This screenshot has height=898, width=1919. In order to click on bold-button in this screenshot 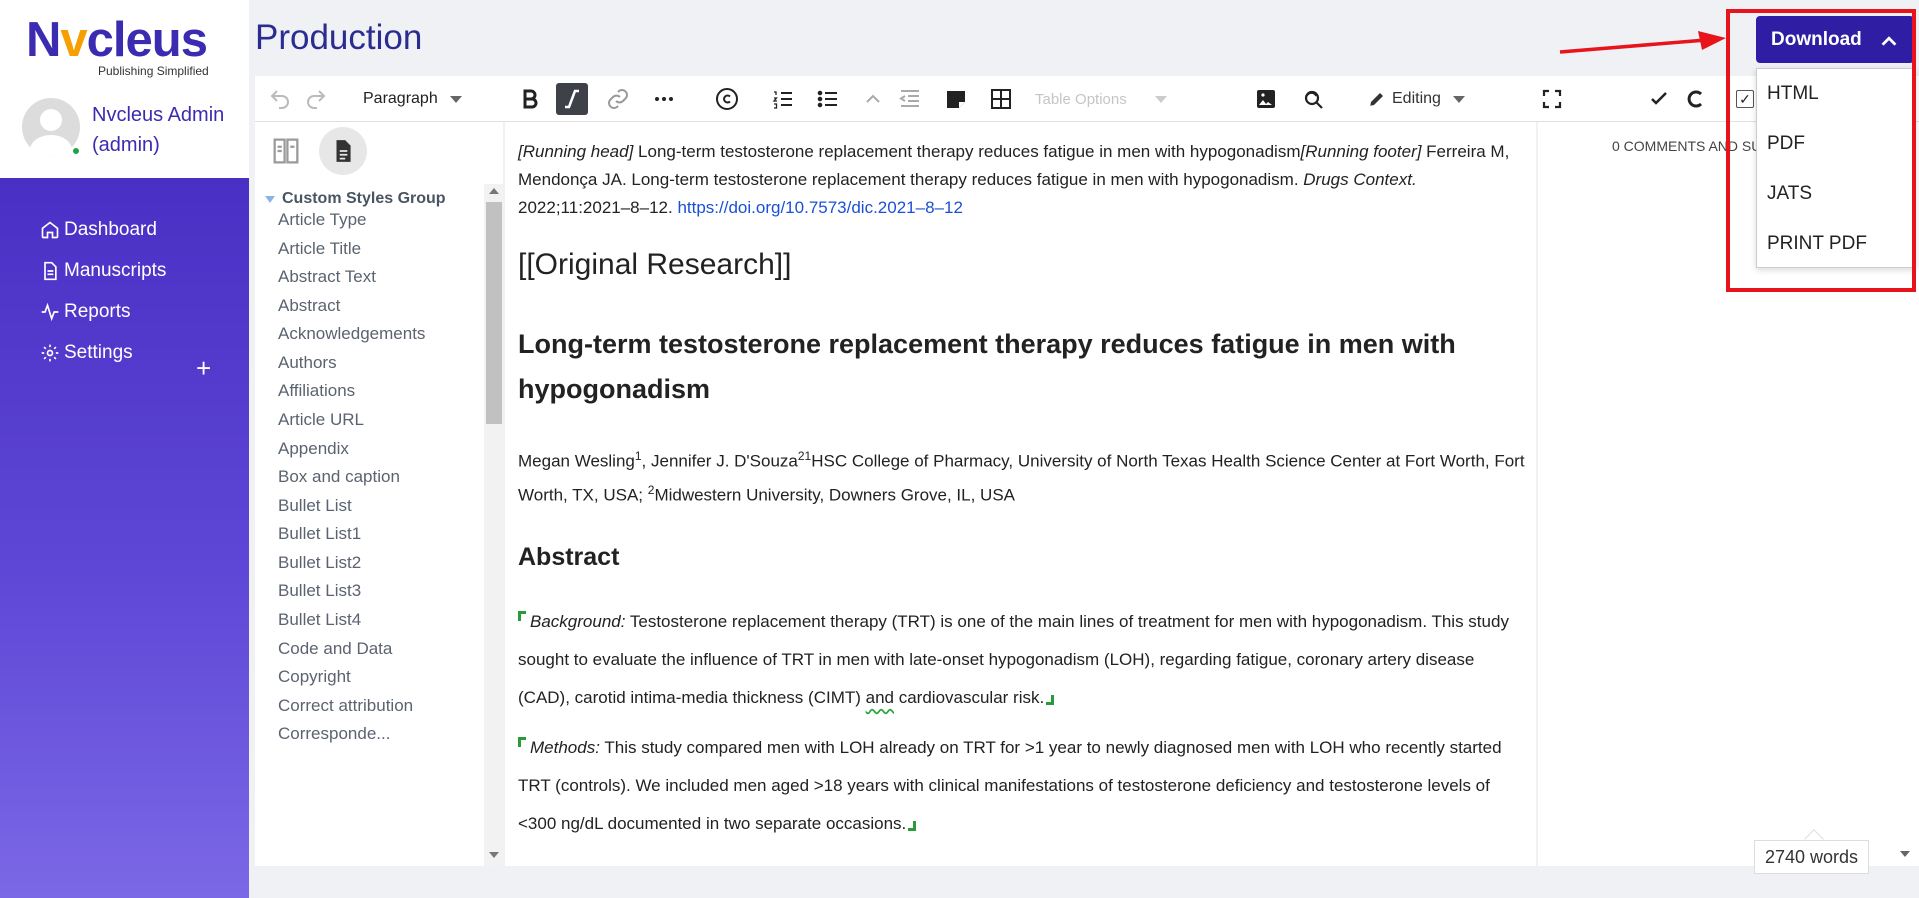, I will do `click(530, 99)`.